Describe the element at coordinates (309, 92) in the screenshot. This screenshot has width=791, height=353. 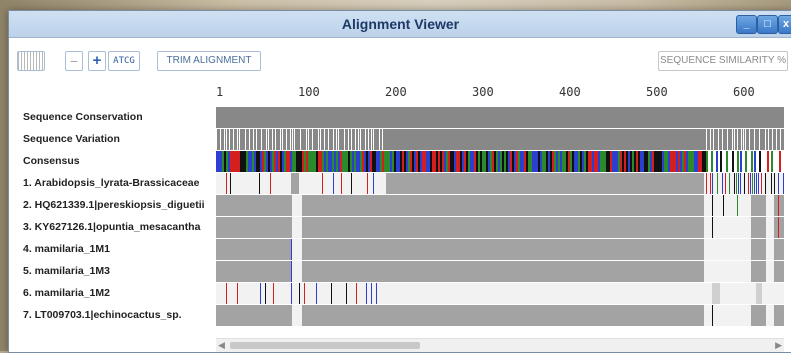
I see `ruler-tick: 100` at that location.